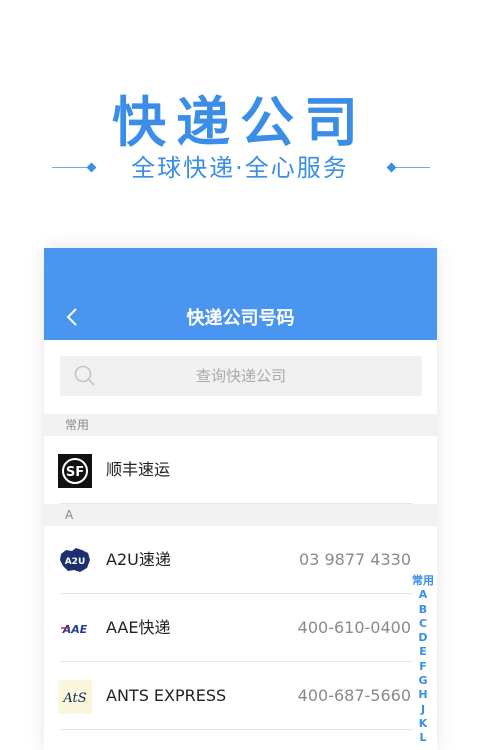  What do you see at coordinates (138, 627) in the screenshot?
I see `company-name: AAE快递` at bounding box center [138, 627].